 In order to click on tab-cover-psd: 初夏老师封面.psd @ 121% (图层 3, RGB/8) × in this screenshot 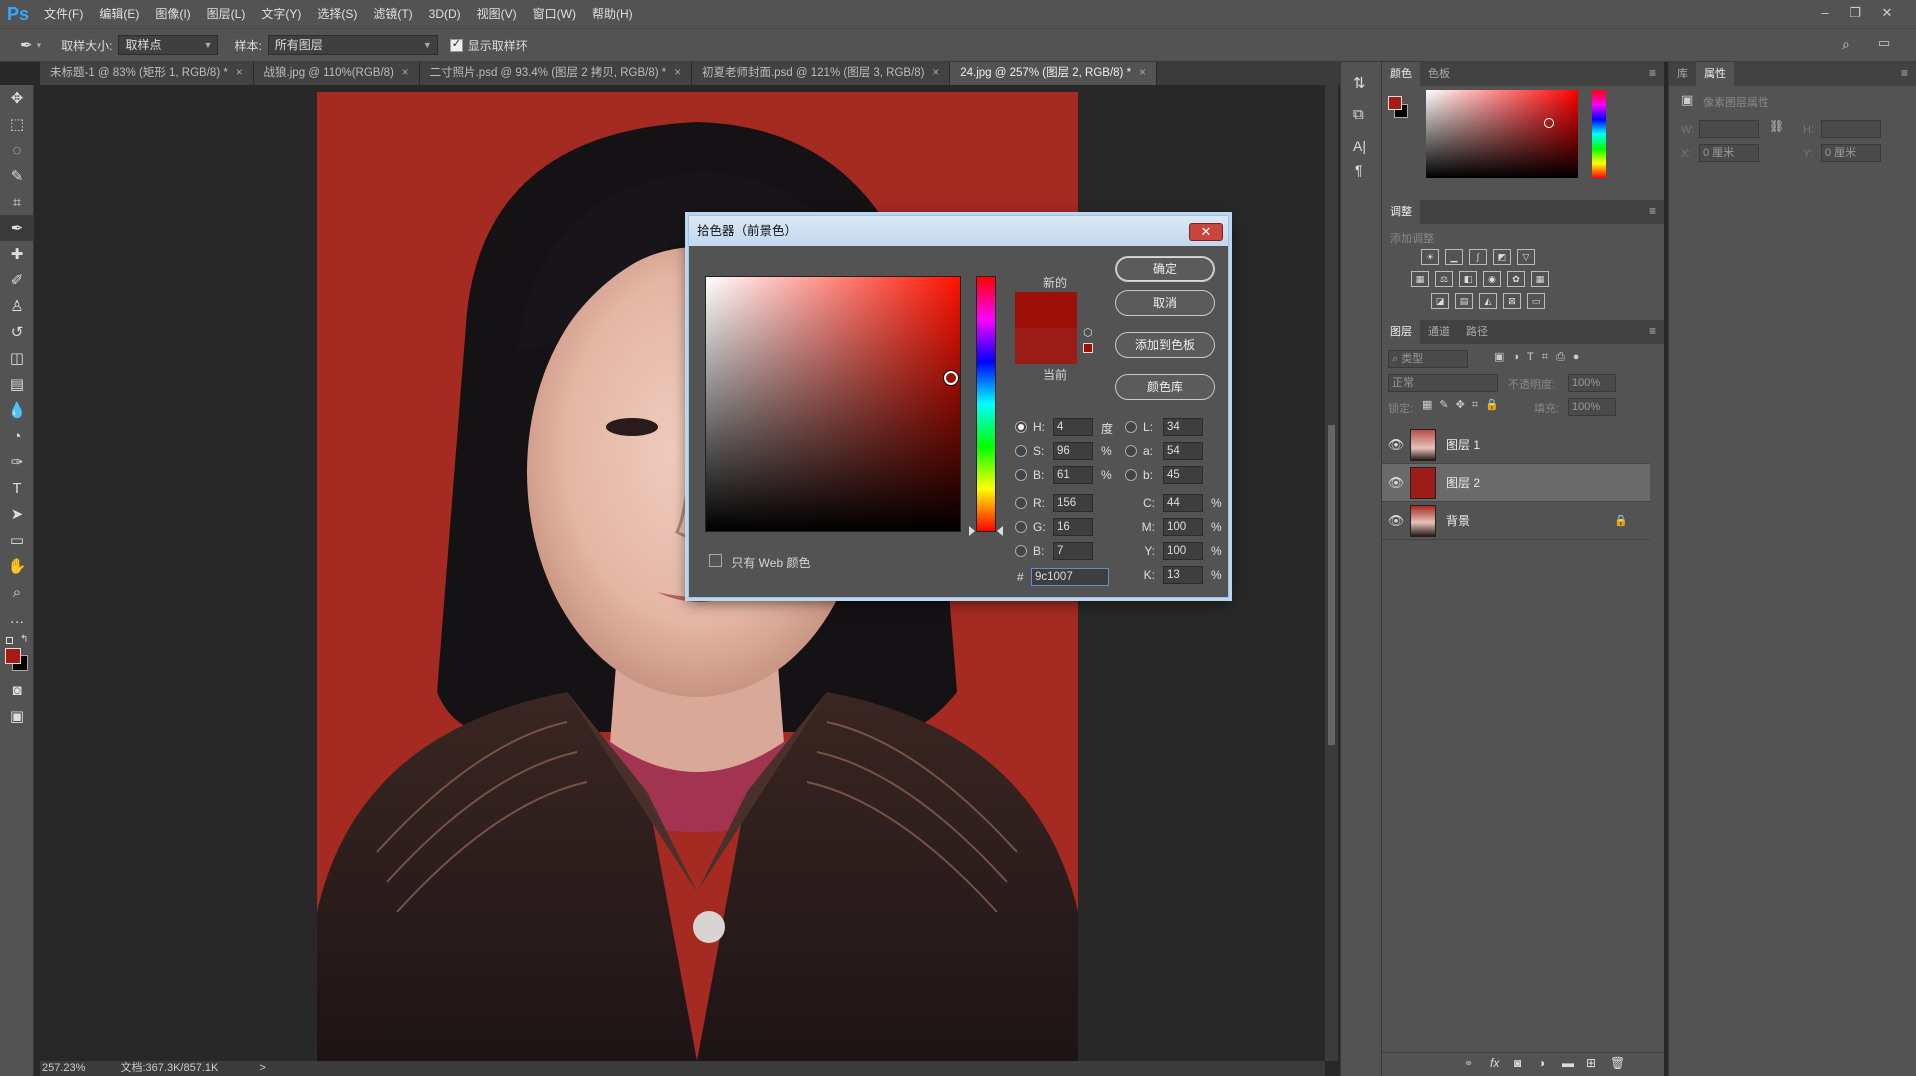, I will do `click(821, 73)`.